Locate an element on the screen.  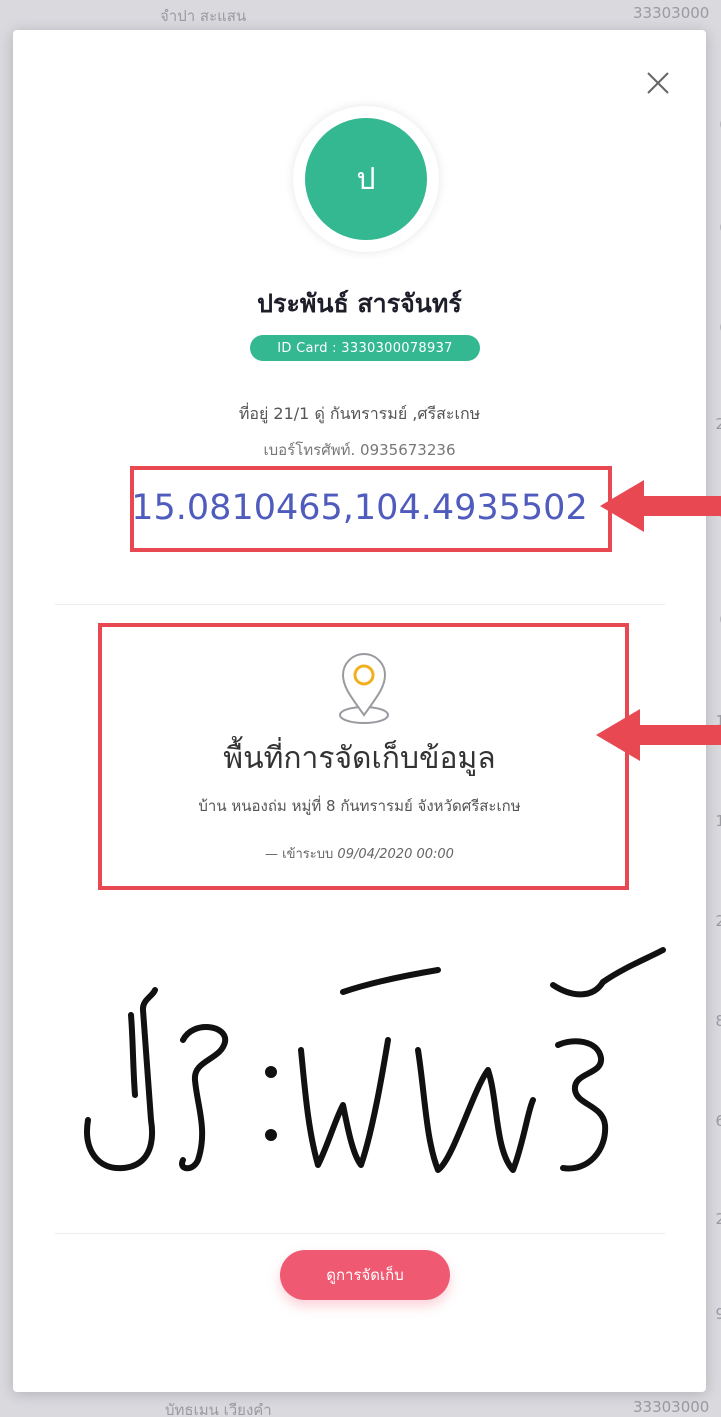
profile-phone: เบอร์โทรศัพท์. 0935673236 is located at coordinates (359, 450).